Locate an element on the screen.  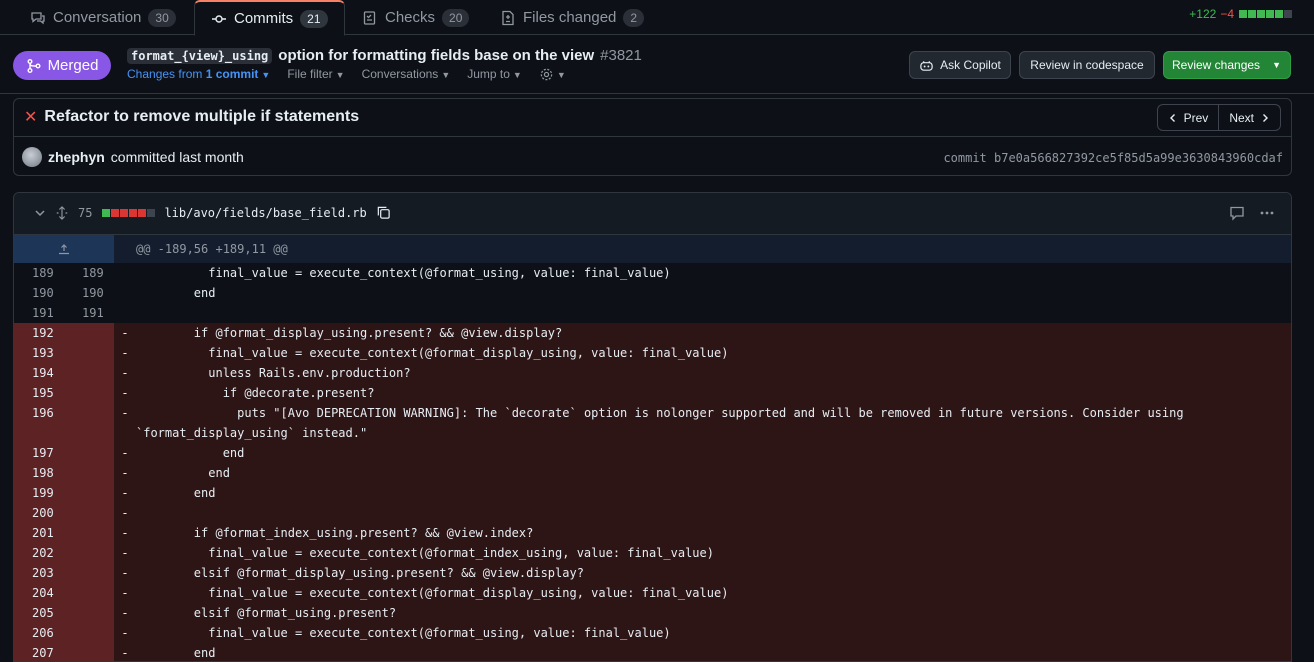
new-line-number: 190 is located at coordinates (89, 293).